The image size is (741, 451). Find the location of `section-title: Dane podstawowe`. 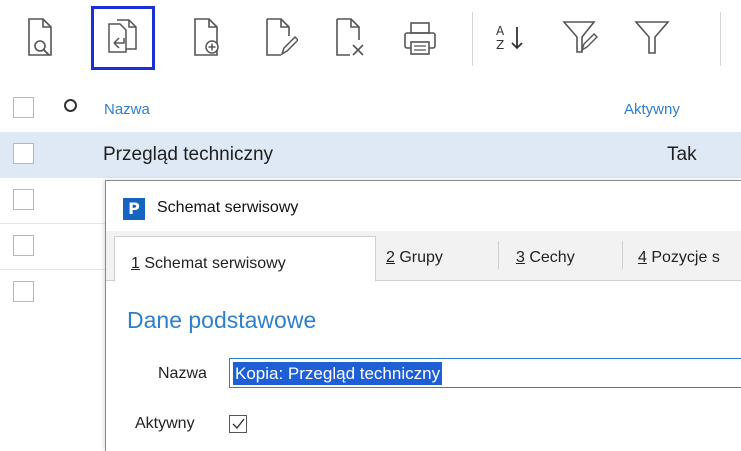

section-title: Dane podstawowe is located at coordinates (222, 320).